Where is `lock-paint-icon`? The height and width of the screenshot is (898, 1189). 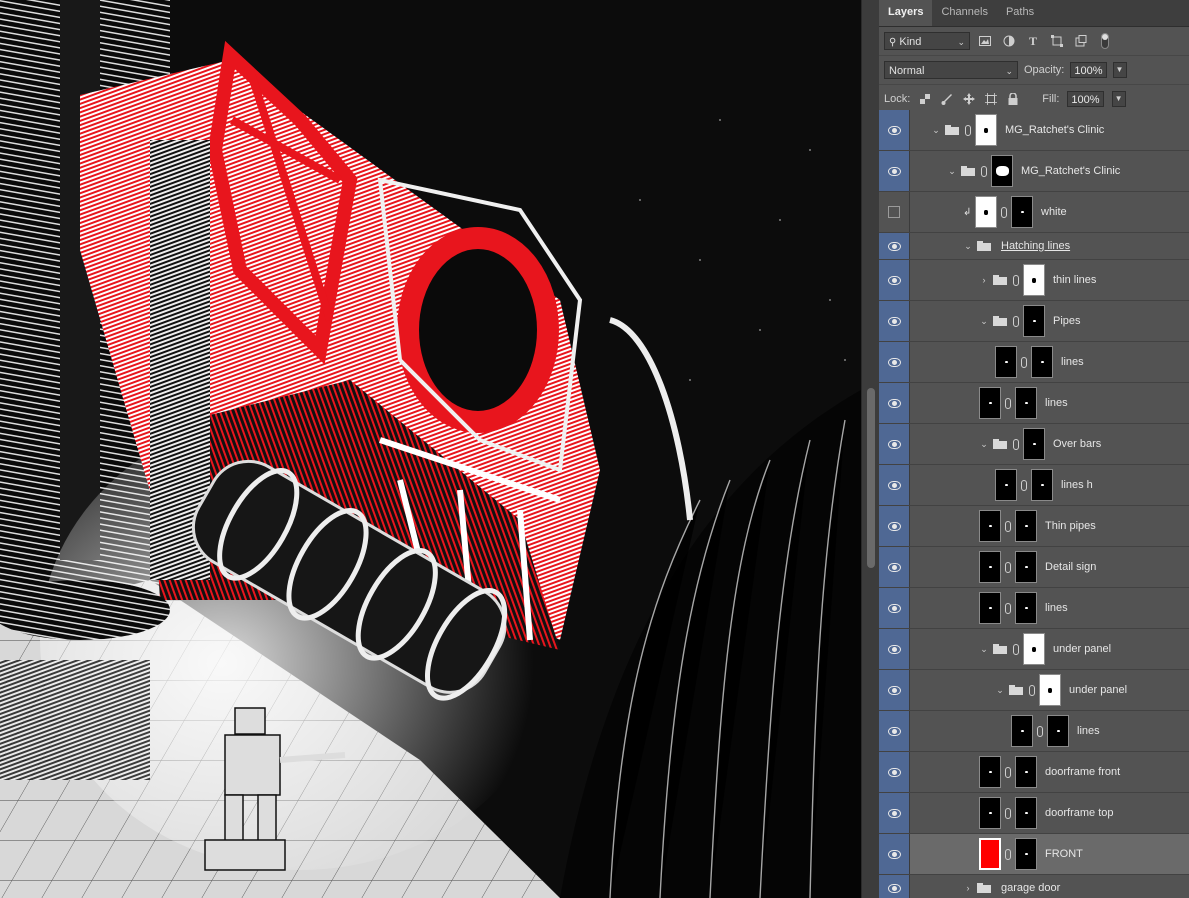
lock-paint-icon is located at coordinates (947, 99).